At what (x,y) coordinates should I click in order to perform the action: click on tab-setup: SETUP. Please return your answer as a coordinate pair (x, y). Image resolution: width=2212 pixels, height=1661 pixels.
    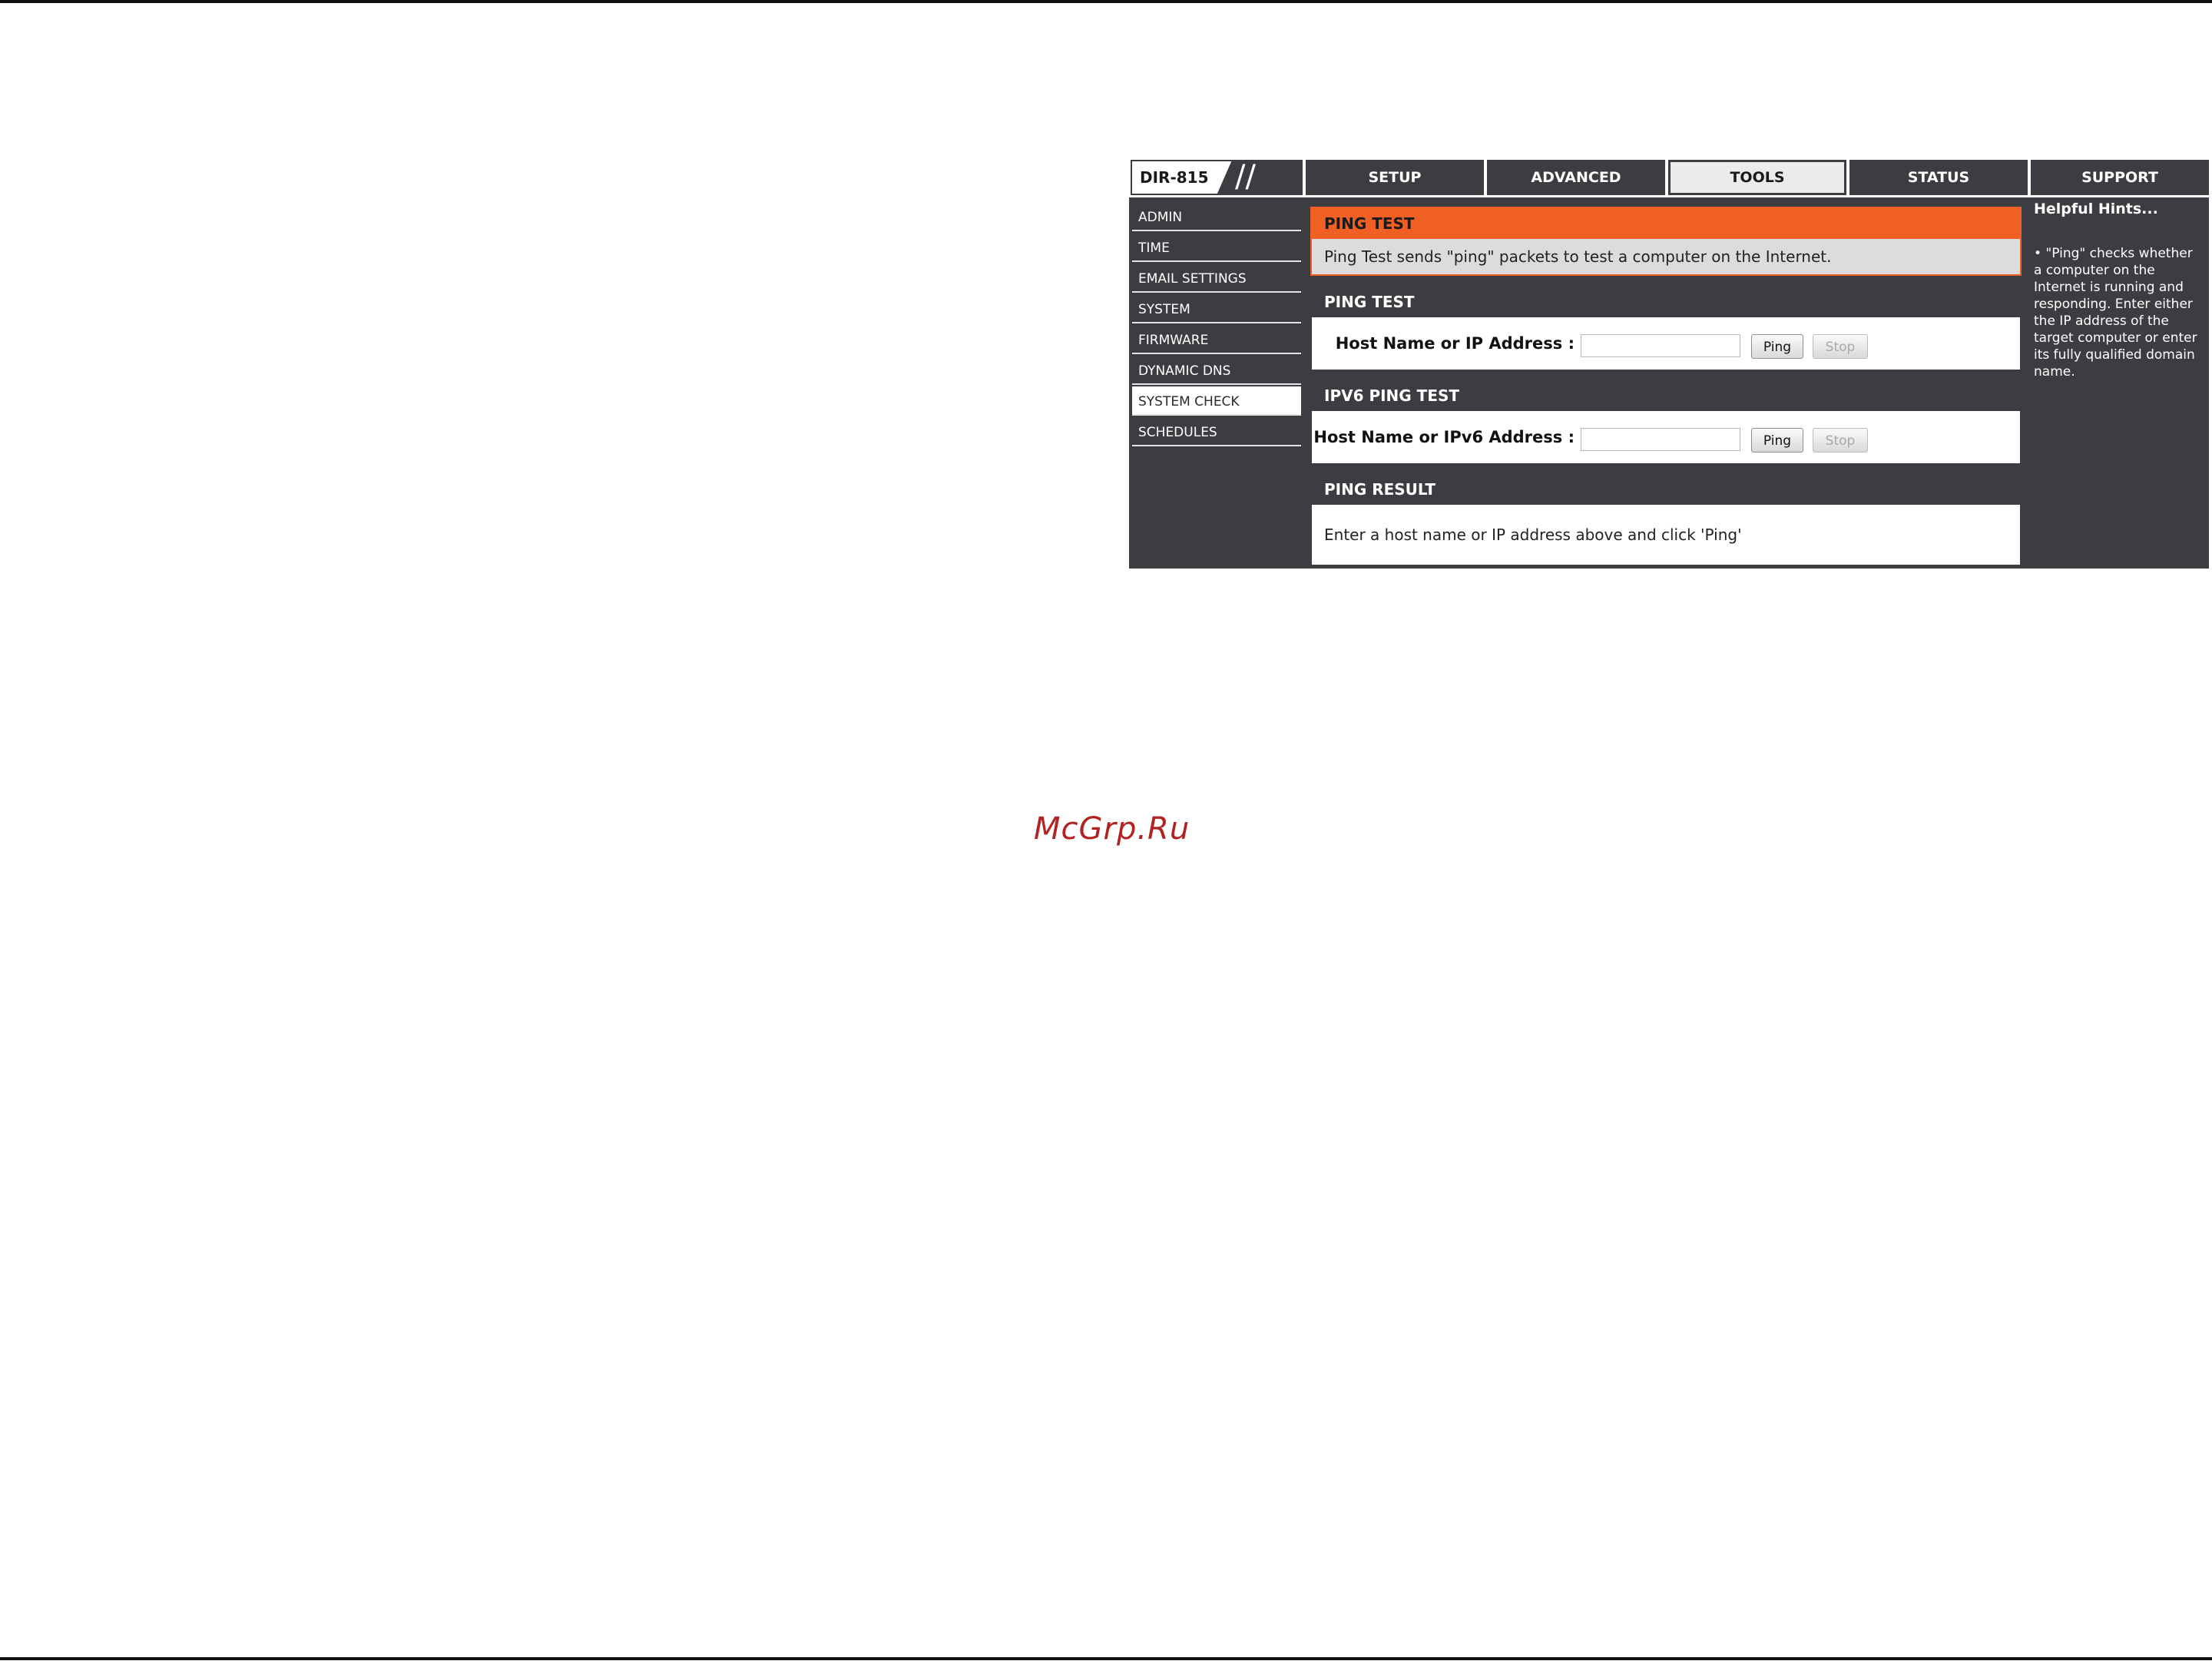
    Looking at the image, I should click on (1395, 177).